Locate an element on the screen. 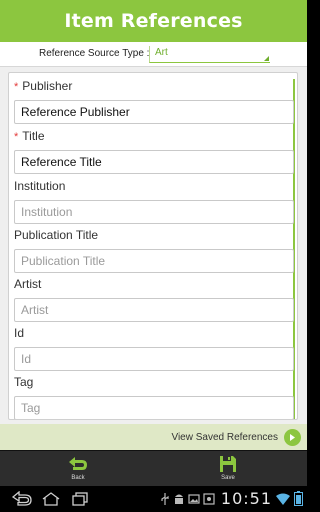 The width and height of the screenshot is (320, 512). back-button: Back is located at coordinates (78, 470).